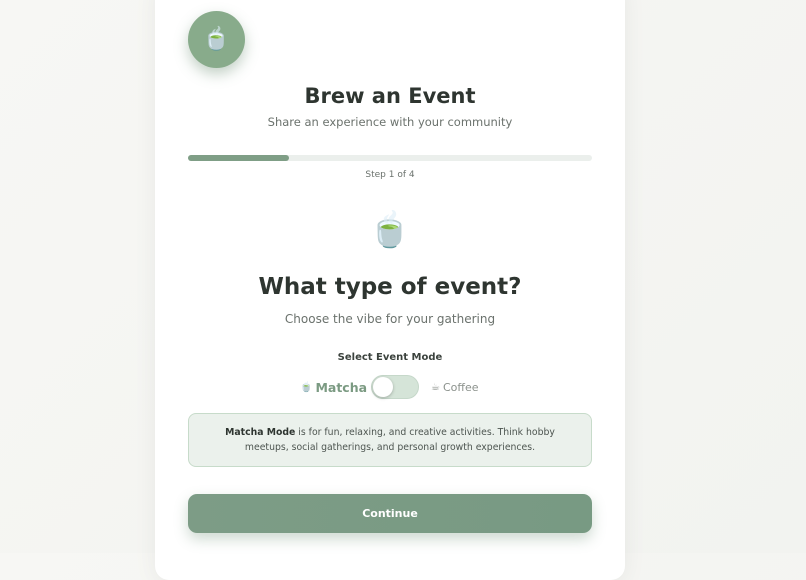  What do you see at coordinates (306, 387) in the screenshot?
I see `matcha-icon: 🍵` at bounding box center [306, 387].